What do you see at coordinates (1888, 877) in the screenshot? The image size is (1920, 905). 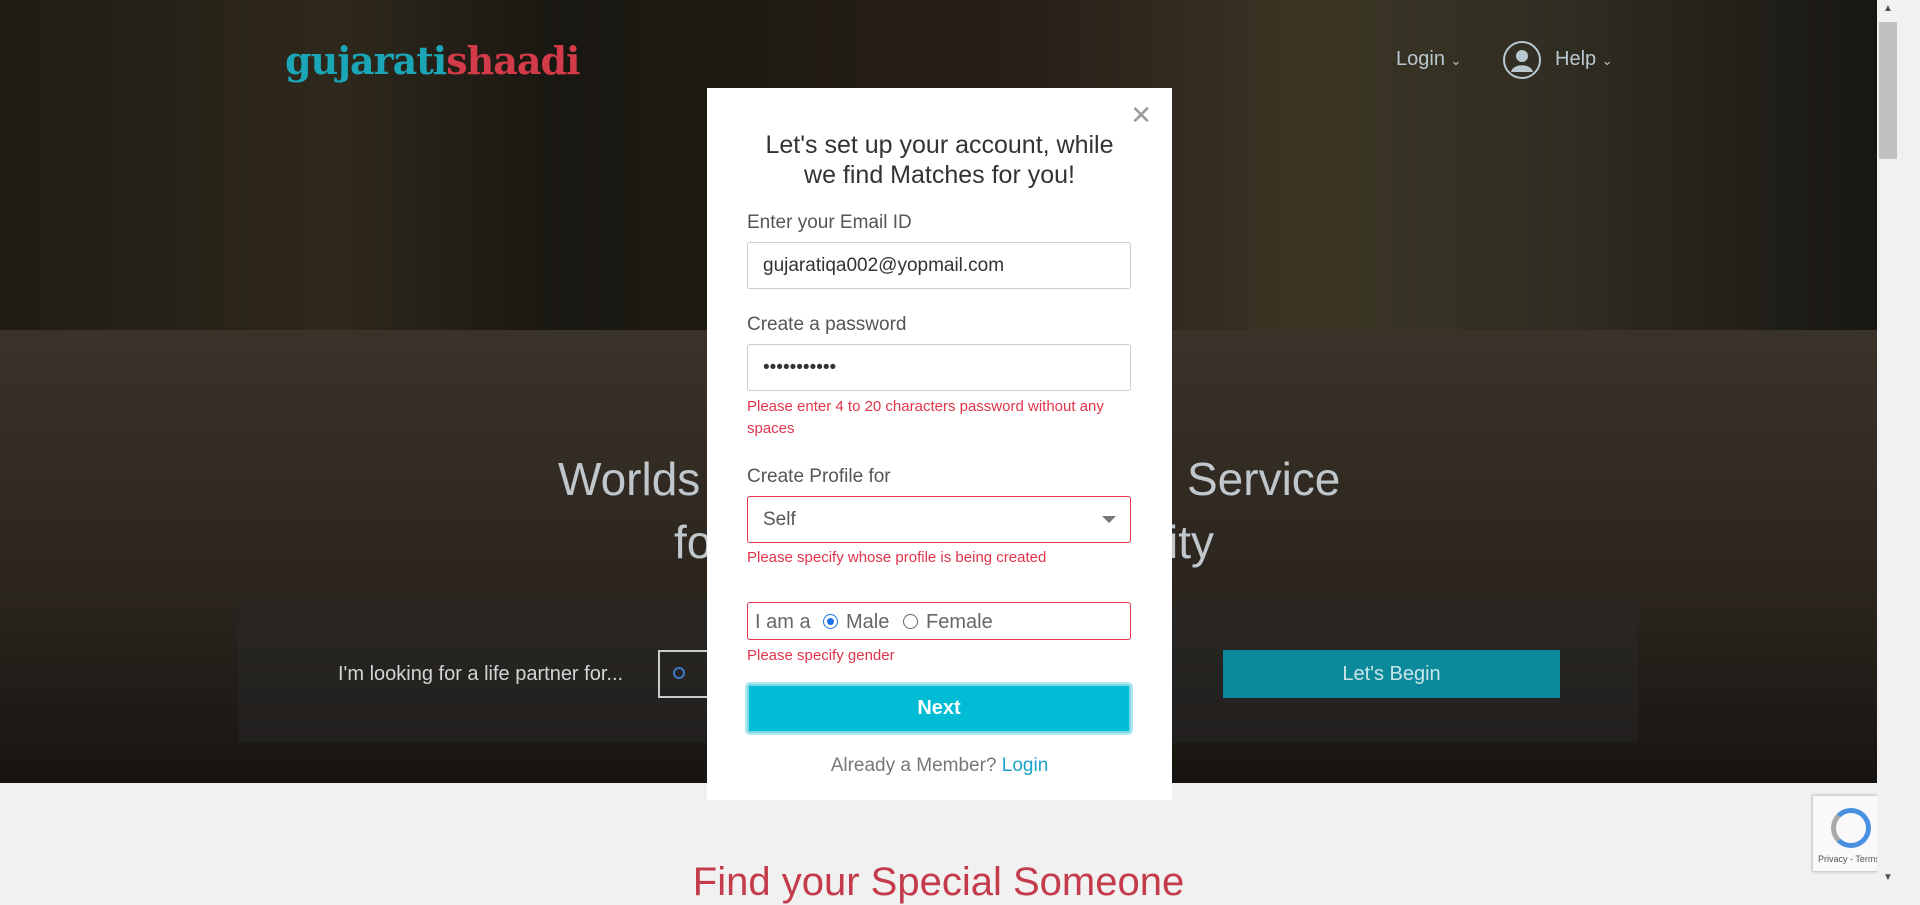 I see `scroll-down-icon: ▼` at bounding box center [1888, 877].